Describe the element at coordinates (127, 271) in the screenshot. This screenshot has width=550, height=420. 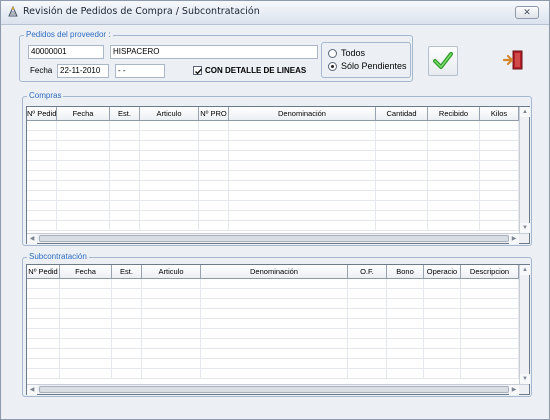
I see `subc-col-est: Est.` at that location.